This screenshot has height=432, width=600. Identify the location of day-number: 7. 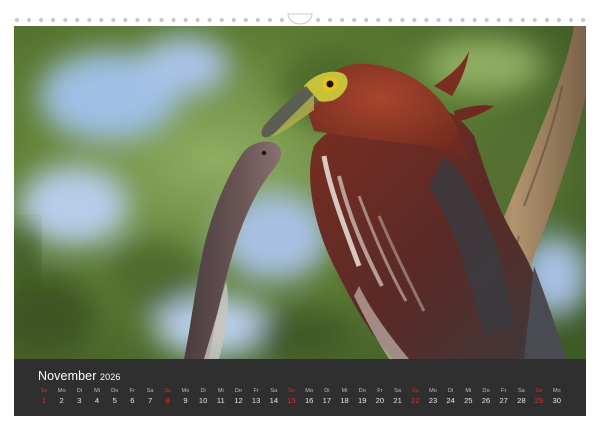
(150, 400).